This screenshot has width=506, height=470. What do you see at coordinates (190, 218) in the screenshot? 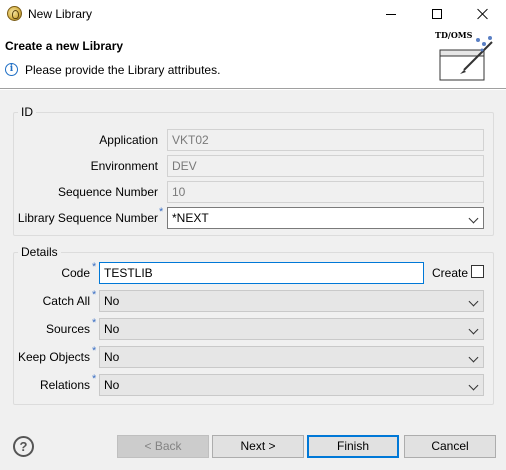
I see `library-sequence-number-value: *NEXT` at bounding box center [190, 218].